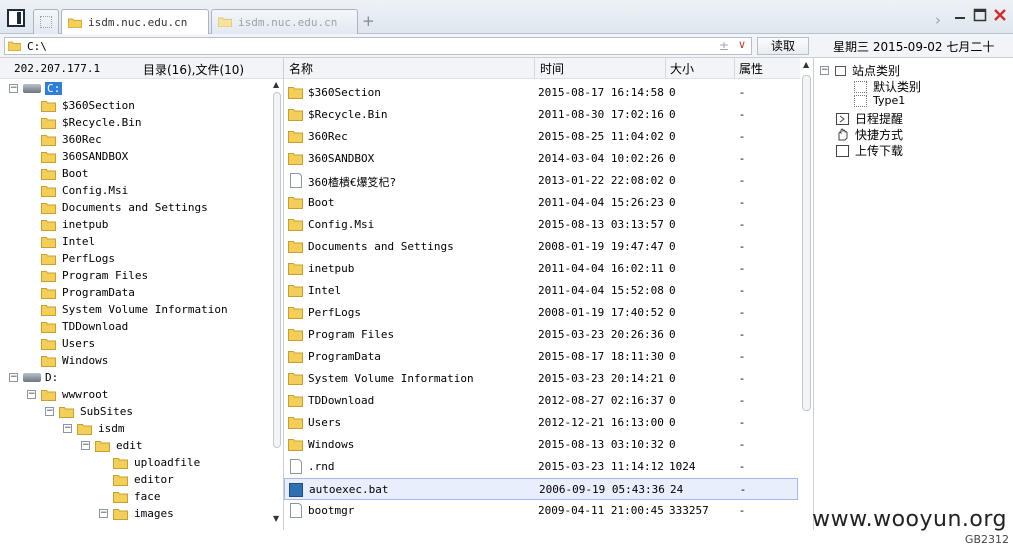 The width and height of the screenshot is (1013, 550). What do you see at coordinates (541, 181) in the screenshot?
I see `file-row: 360楂樻€爆笅杞? 2013-01-22 22:08:02 0 -` at bounding box center [541, 181].